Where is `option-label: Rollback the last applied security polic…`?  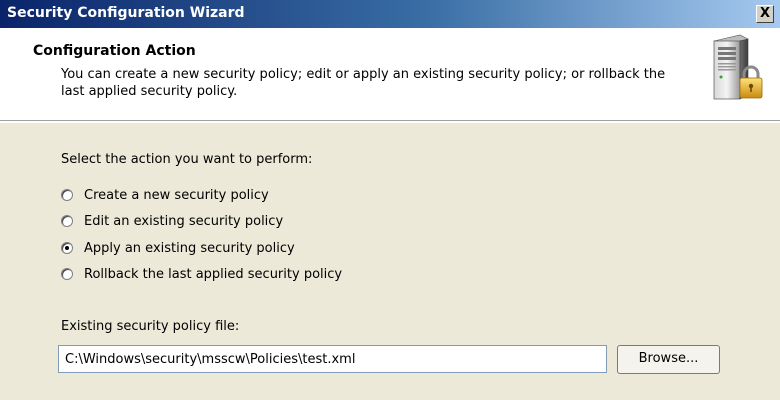
option-label: Rollback the last applied security polic… is located at coordinates (213, 274).